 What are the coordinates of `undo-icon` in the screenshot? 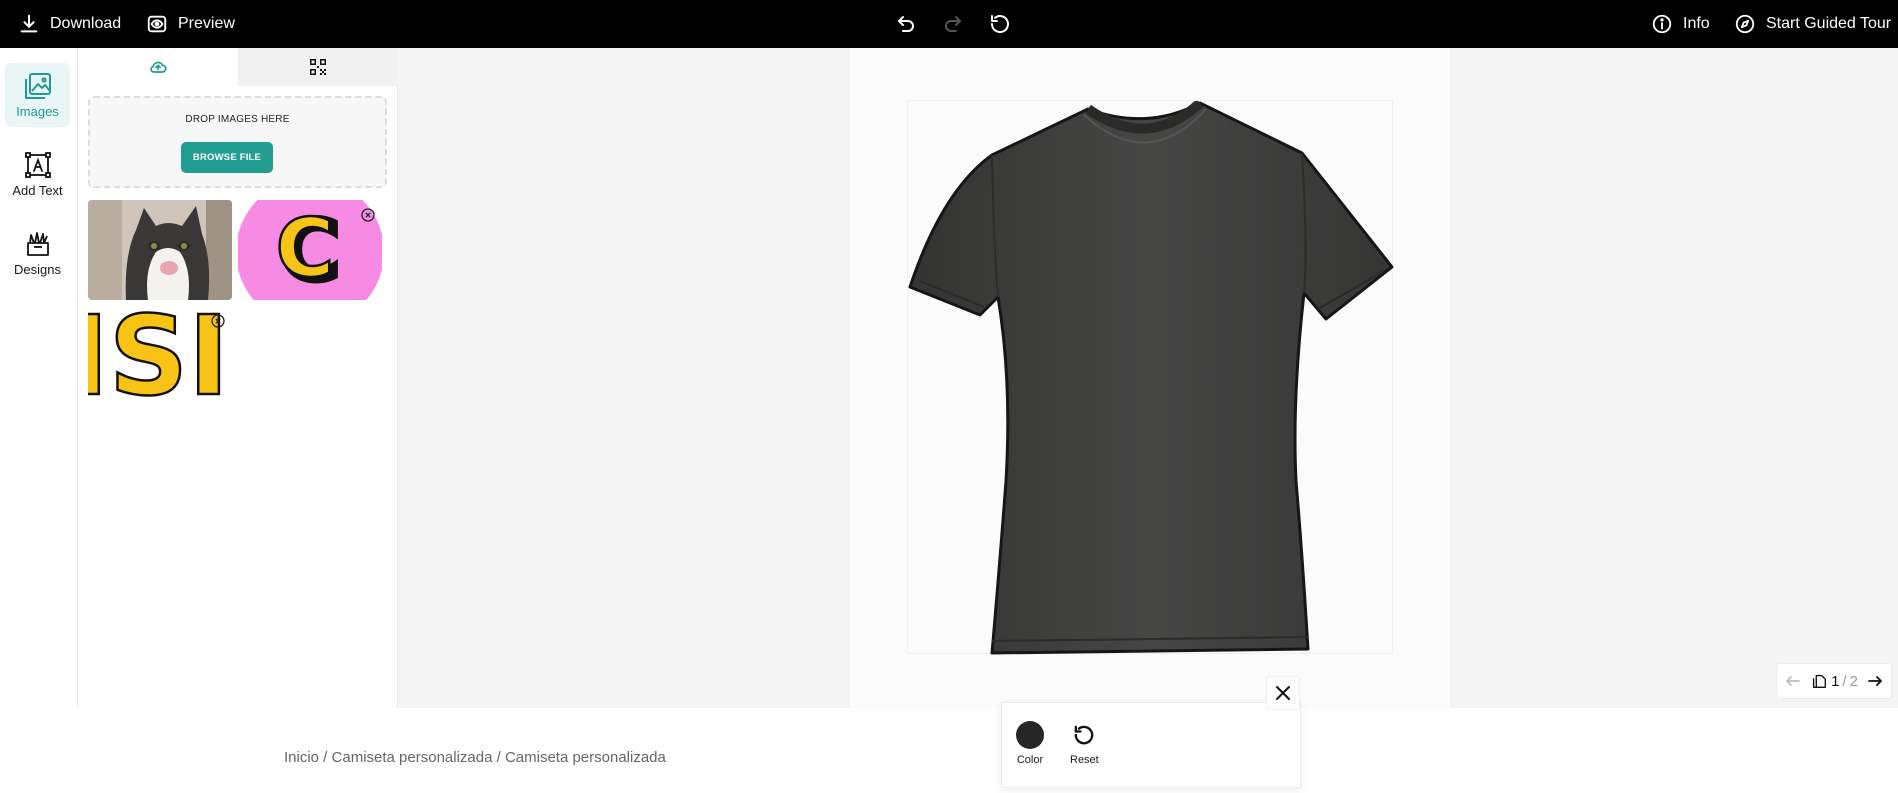 It's located at (906, 24).